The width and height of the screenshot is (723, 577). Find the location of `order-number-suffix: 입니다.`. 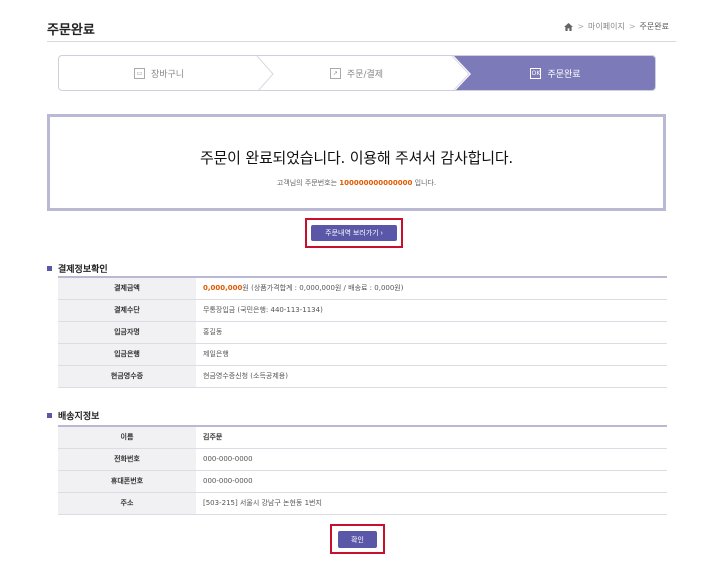

order-number-suffix: 입니다. is located at coordinates (425, 183).